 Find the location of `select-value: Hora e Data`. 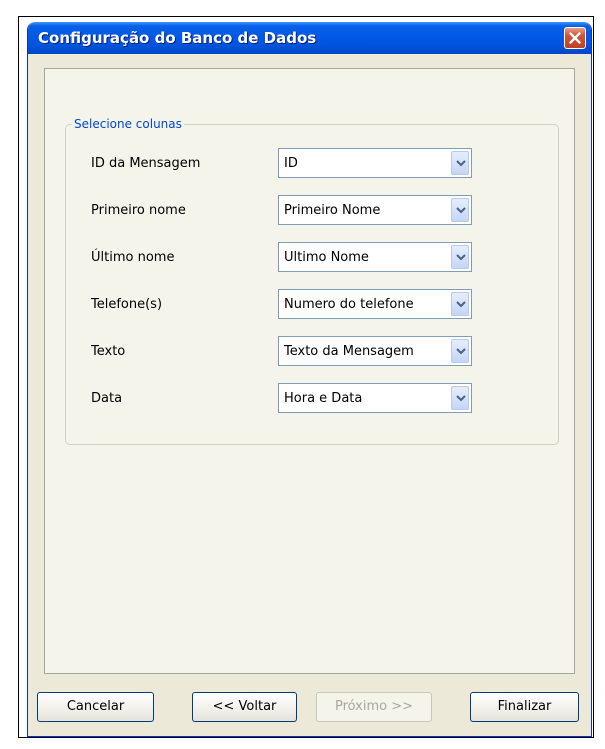

select-value: Hora e Data is located at coordinates (323, 398).